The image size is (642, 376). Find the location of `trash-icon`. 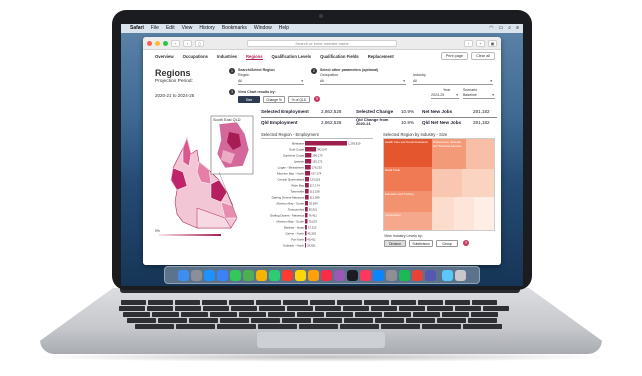

trash-icon is located at coordinates (460, 275).